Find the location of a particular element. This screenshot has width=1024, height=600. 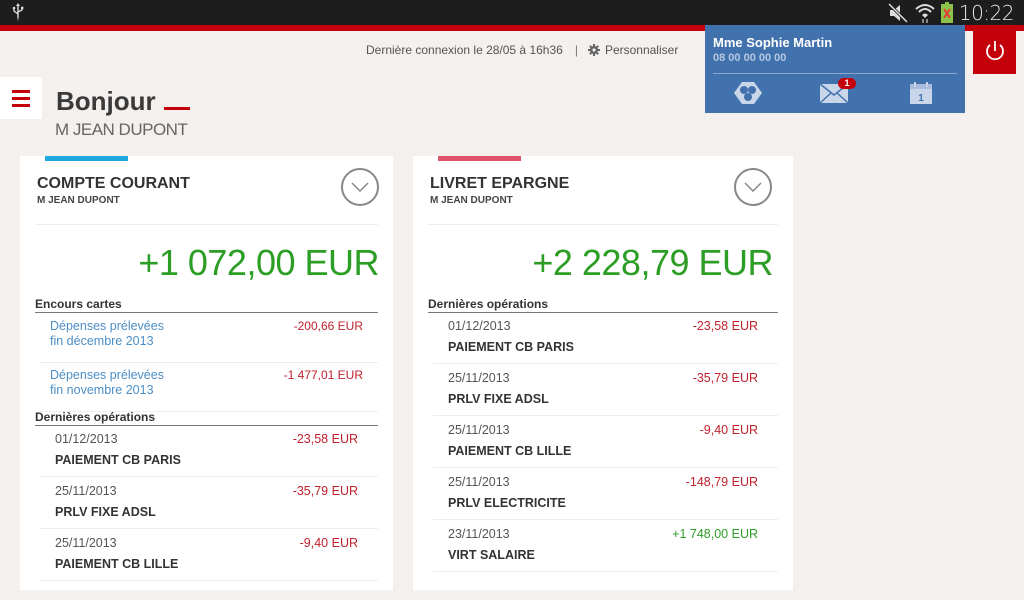

appointments-button: 1 is located at coordinates (921, 93).